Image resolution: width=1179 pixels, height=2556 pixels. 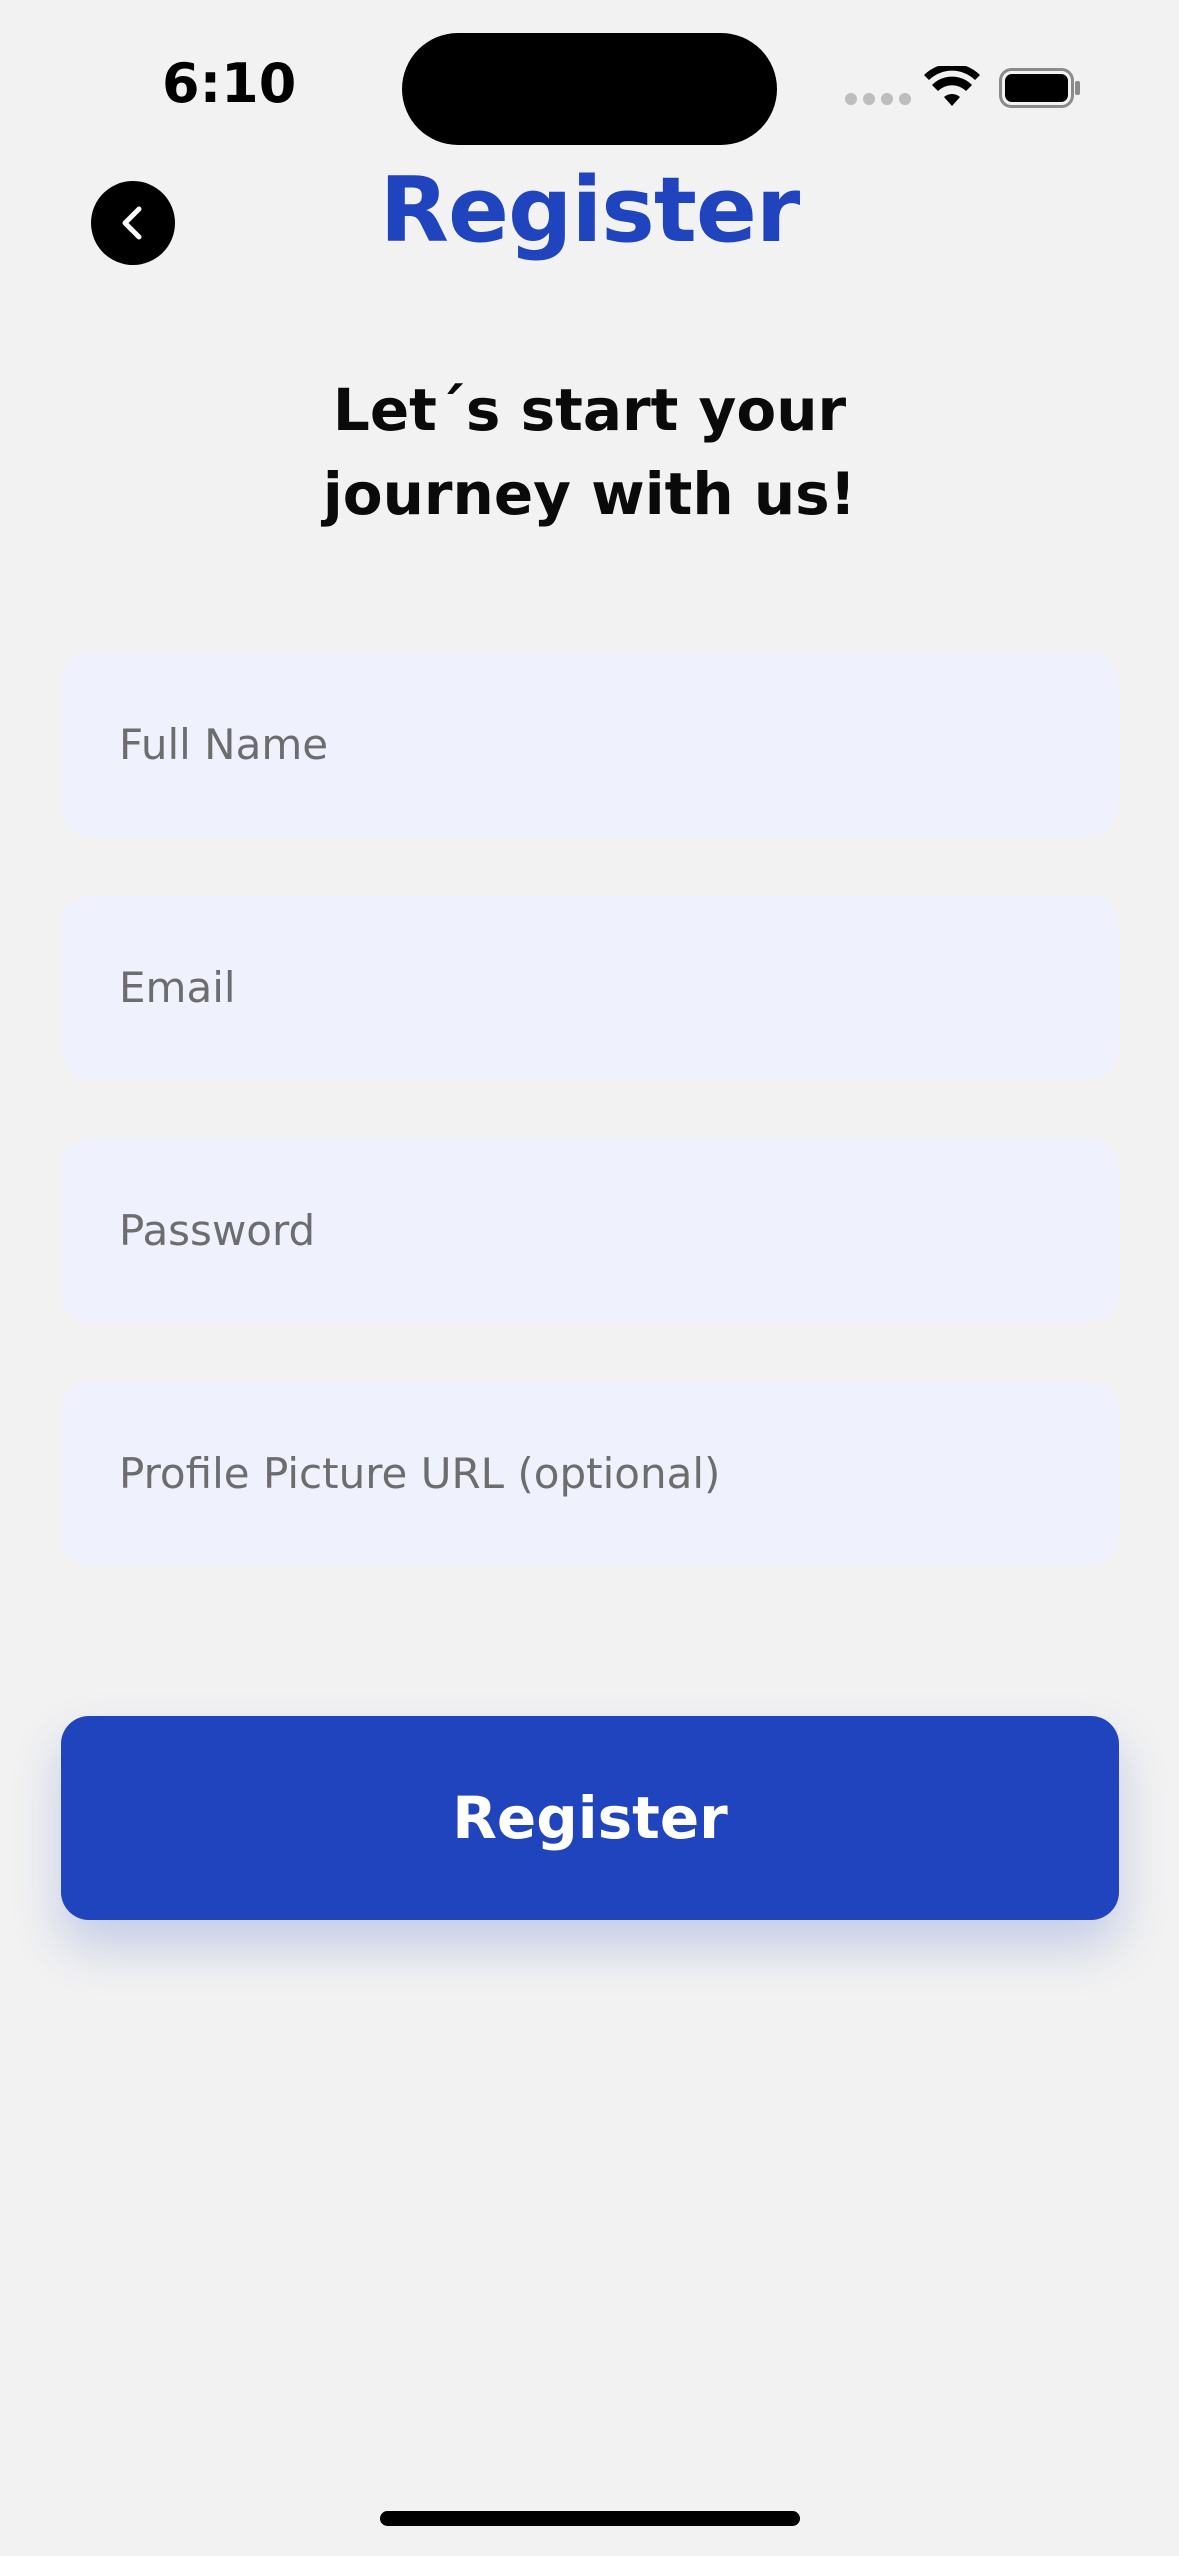 I want to click on profile-picture-url-input, so click(x=590, y=1473).